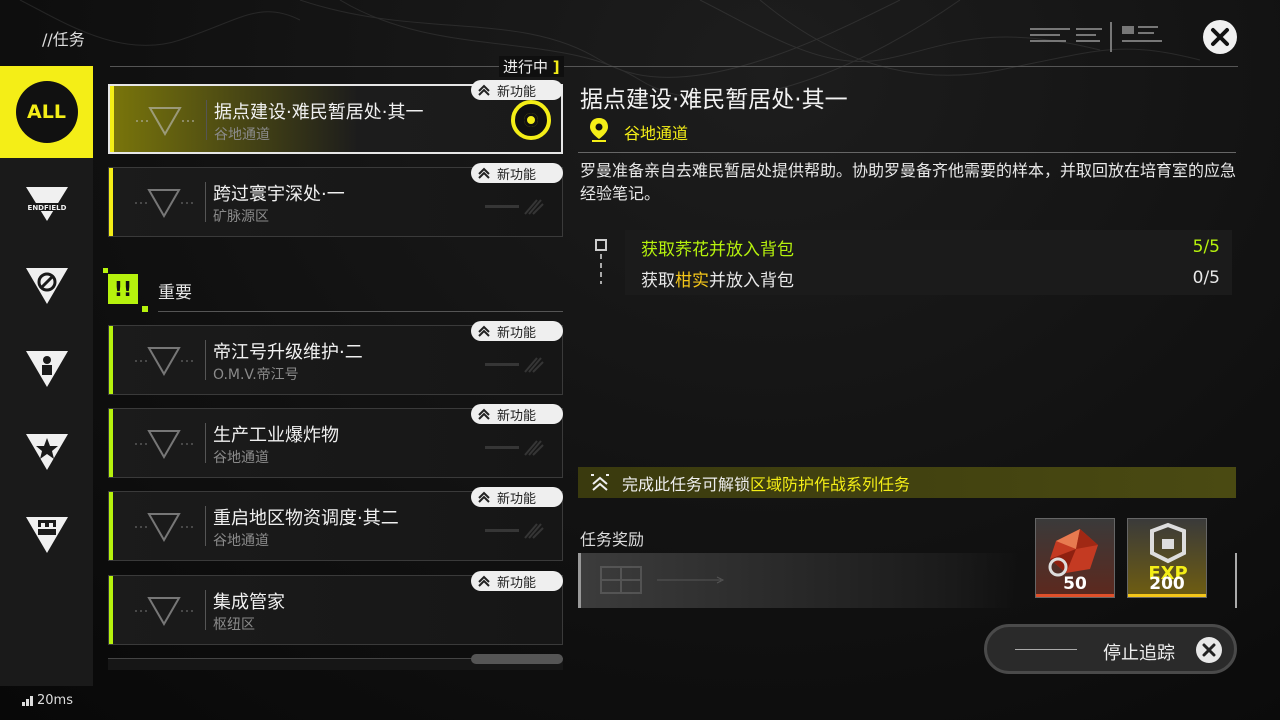 Image resolution: width=1280 pixels, height=720 pixels. Describe the element at coordinates (766, 483) in the screenshot. I see `unlock-text: 完成此任务可解锁区域防护作战系列任务` at that location.